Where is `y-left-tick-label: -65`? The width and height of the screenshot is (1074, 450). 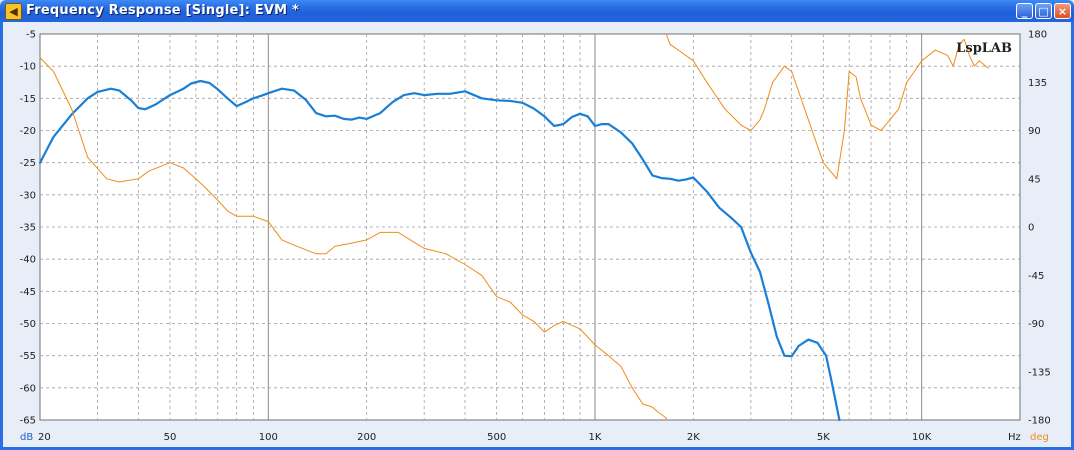 y-left-tick-label: -65 is located at coordinates (28, 421).